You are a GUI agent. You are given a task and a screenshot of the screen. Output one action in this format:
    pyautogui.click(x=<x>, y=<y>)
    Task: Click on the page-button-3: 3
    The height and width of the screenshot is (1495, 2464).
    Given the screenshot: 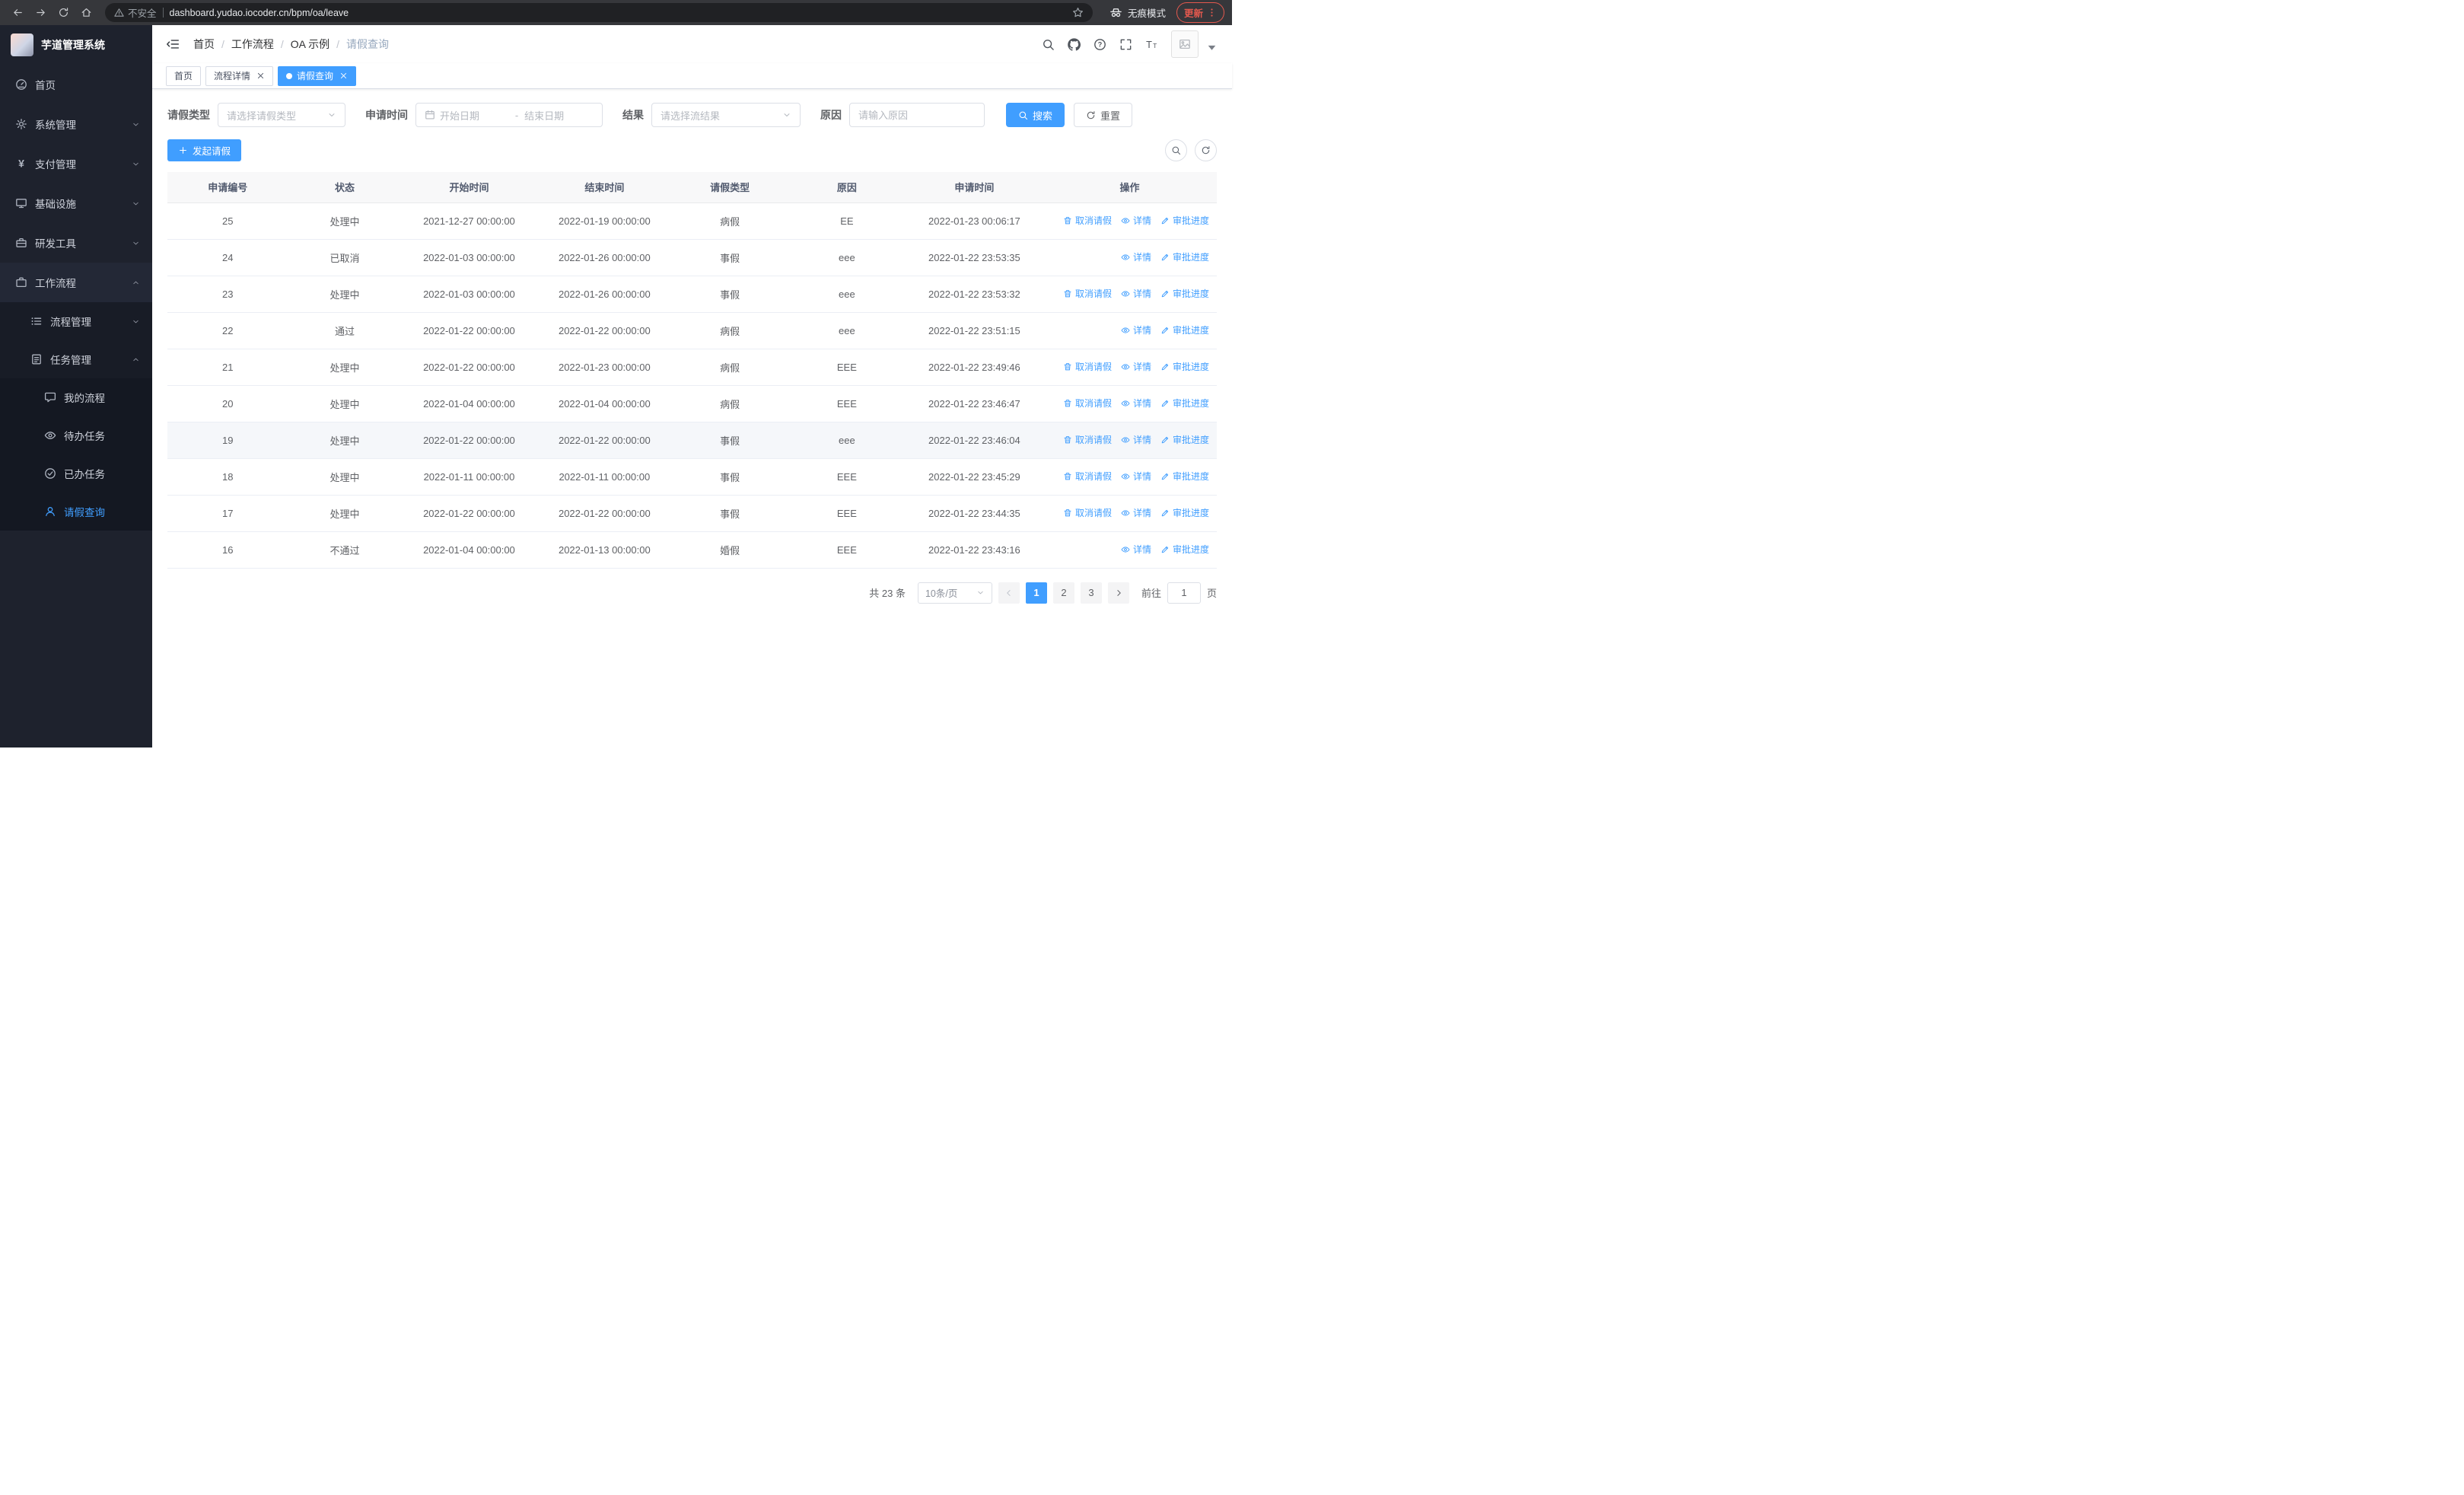 What is the action you would take?
    pyautogui.click(x=1091, y=593)
    